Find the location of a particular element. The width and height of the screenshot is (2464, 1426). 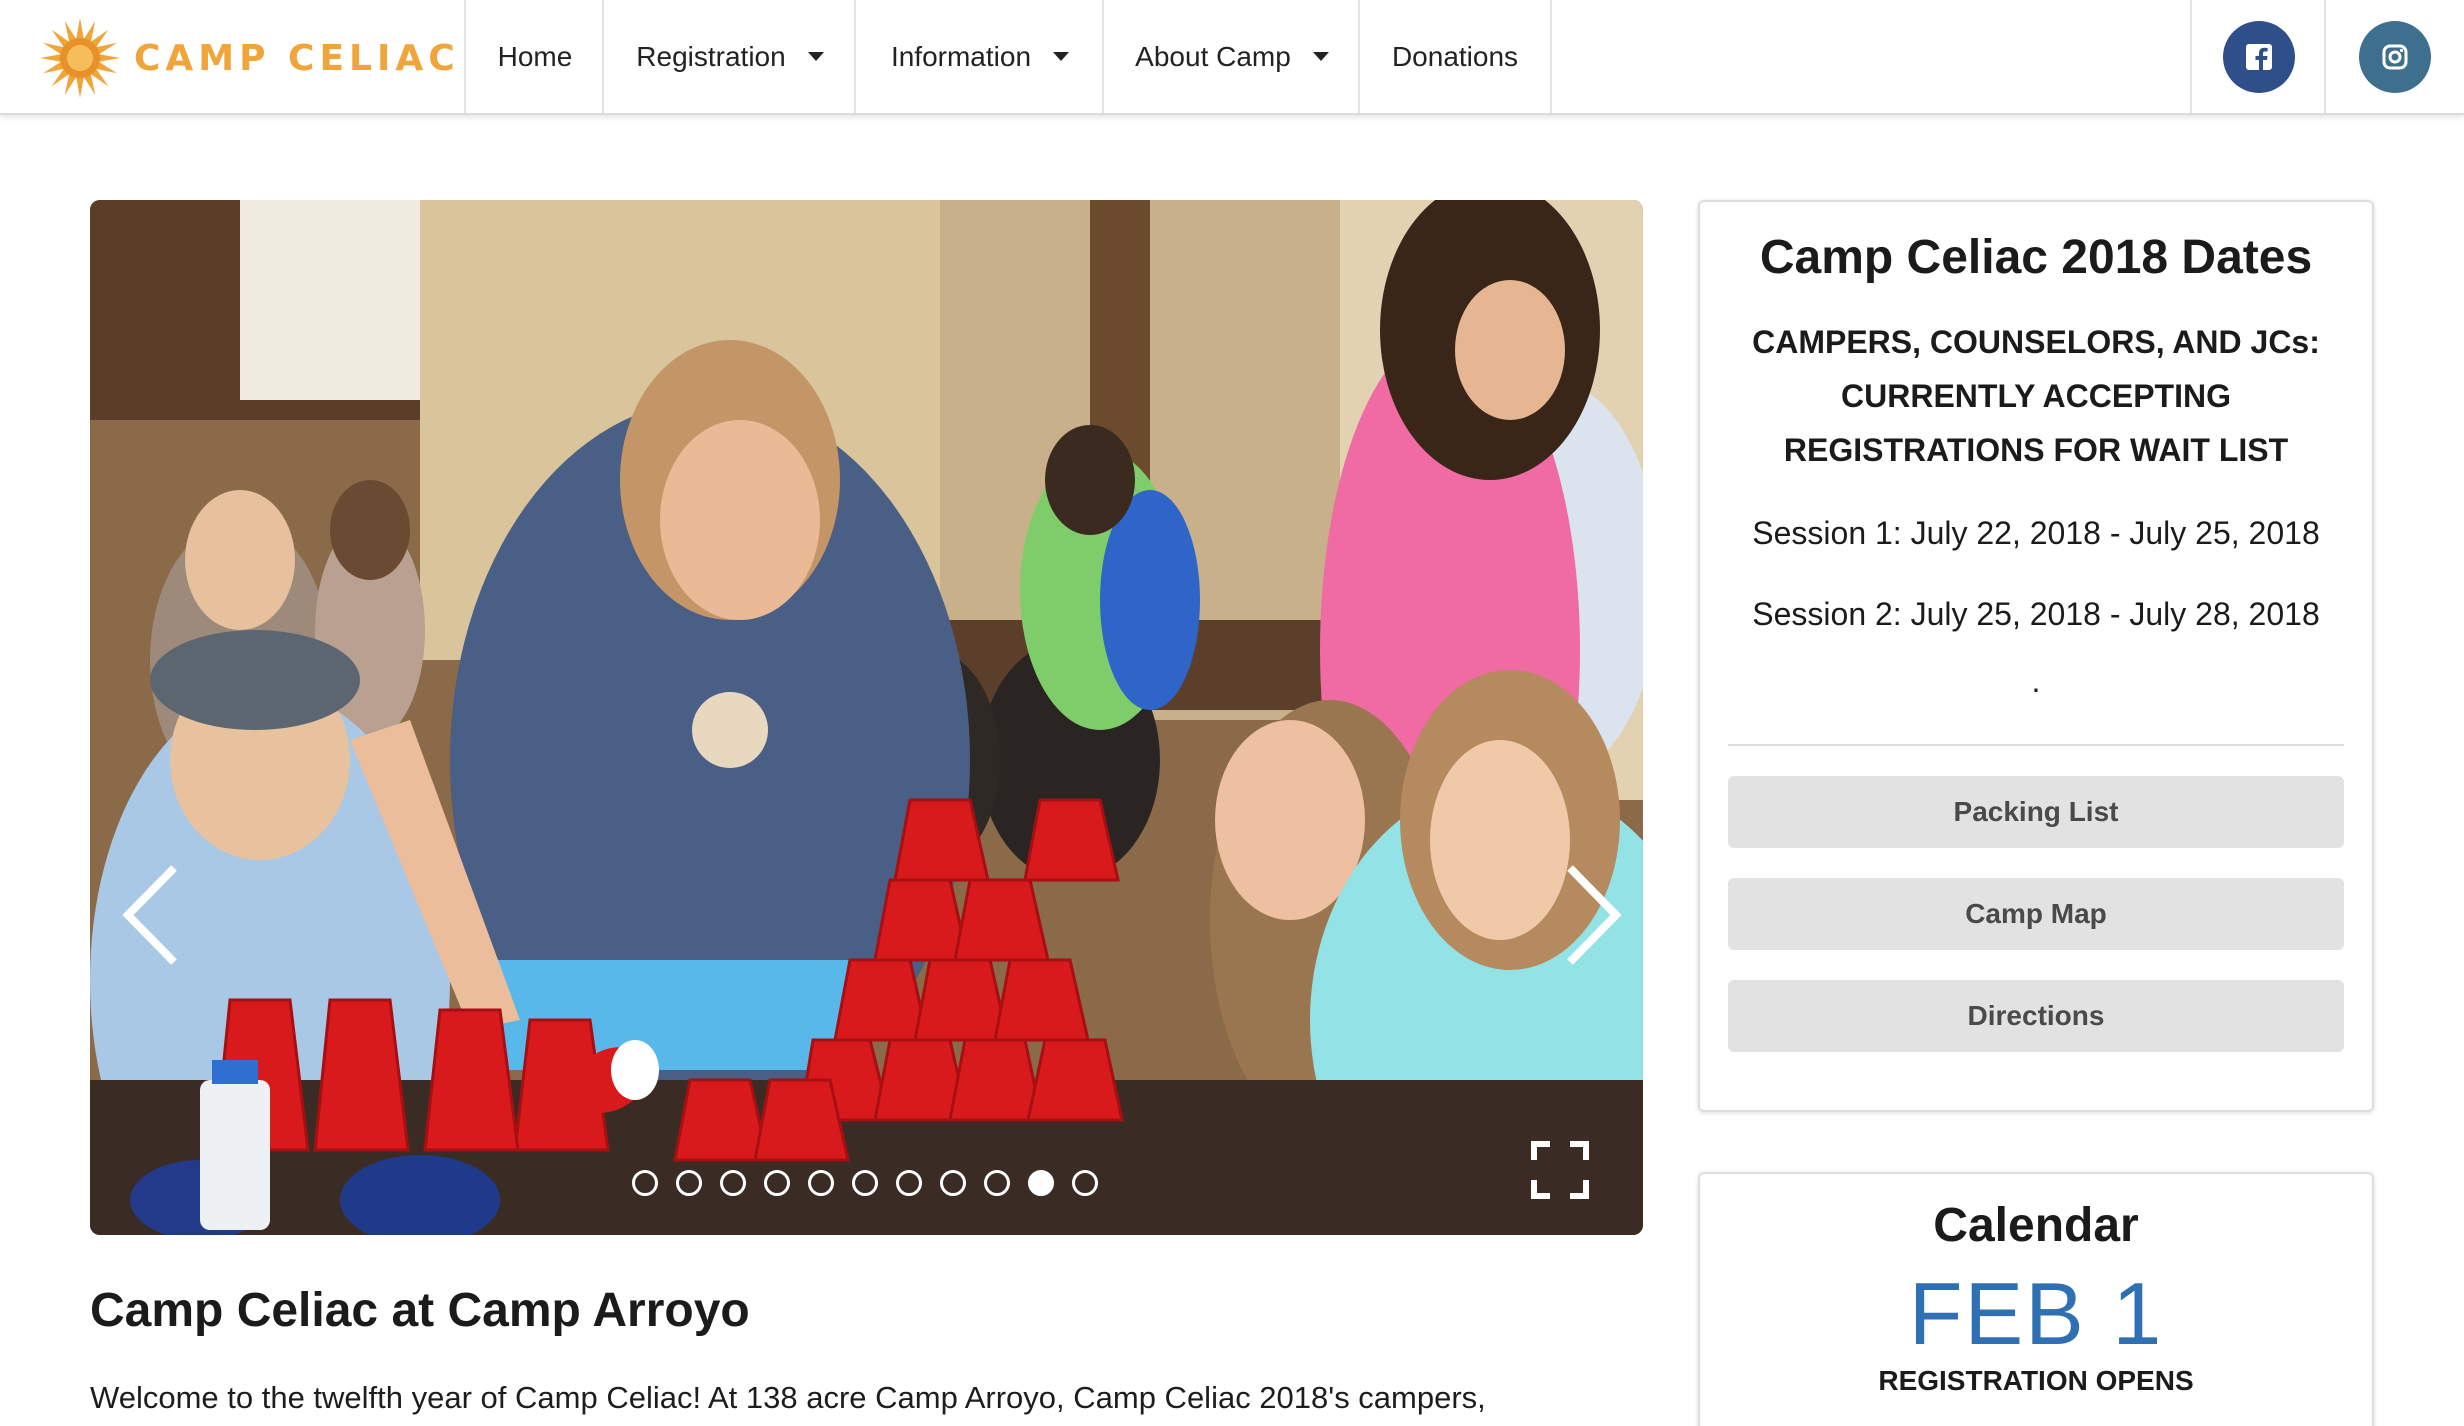

nav-donations-label: Donations is located at coordinates (1455, 56).